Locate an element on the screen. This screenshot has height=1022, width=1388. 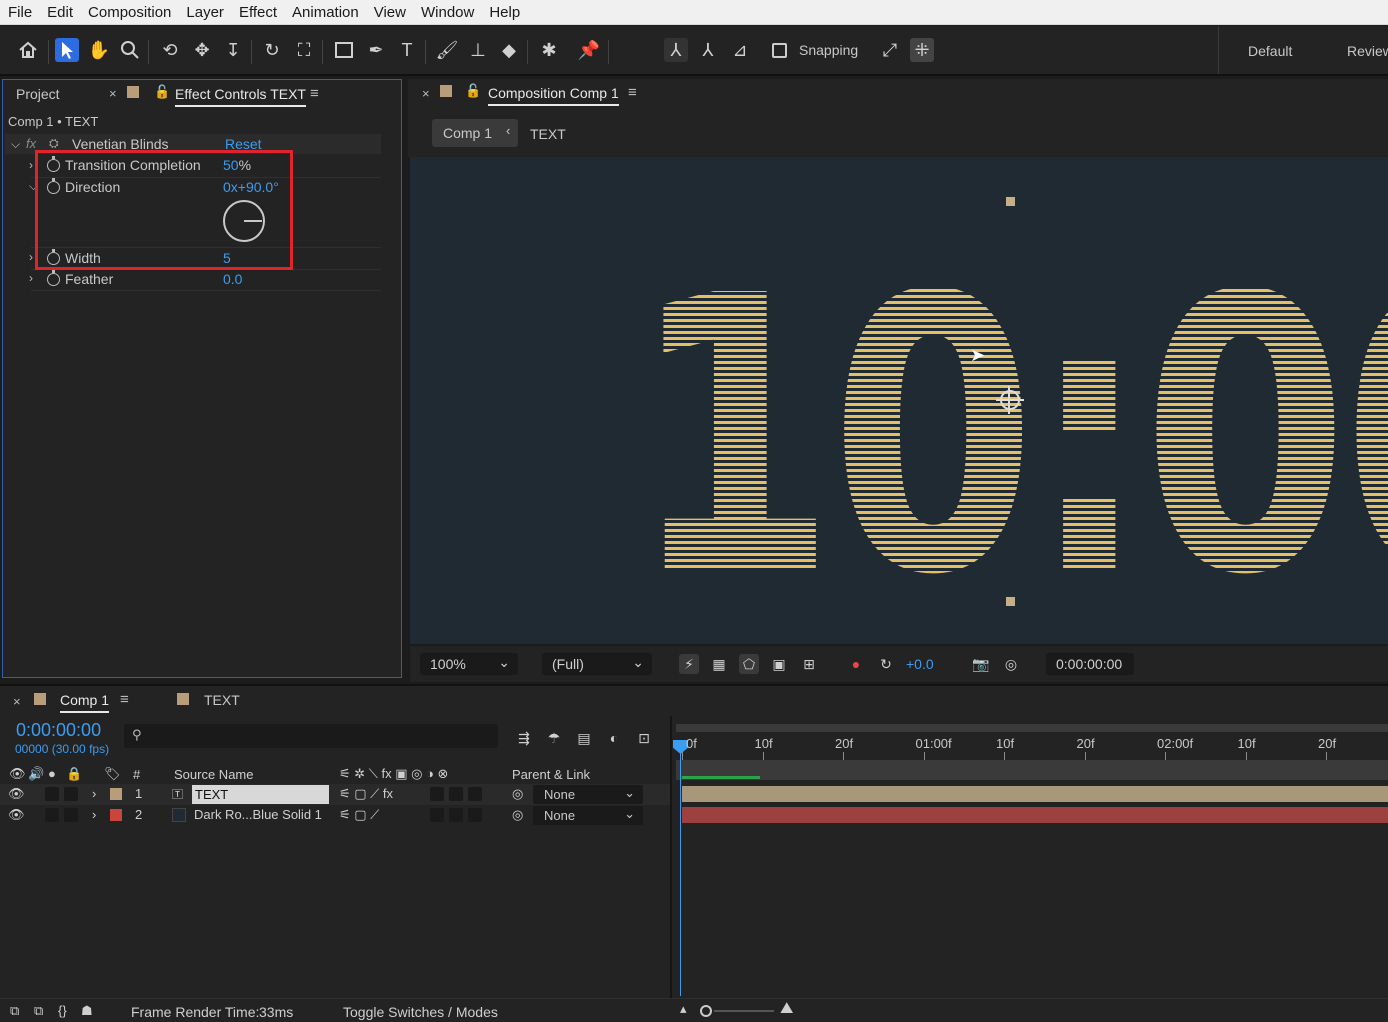
layer-breadcrumb: TEXT is located at coordinates (548, 134).